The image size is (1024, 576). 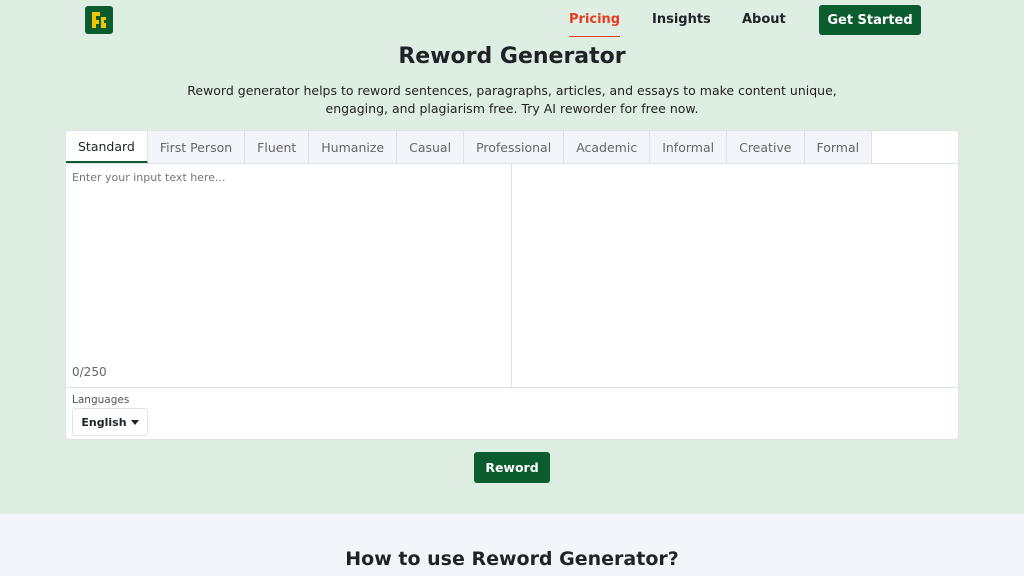 I want to click on input-textarea, so click(x=288, y=259).